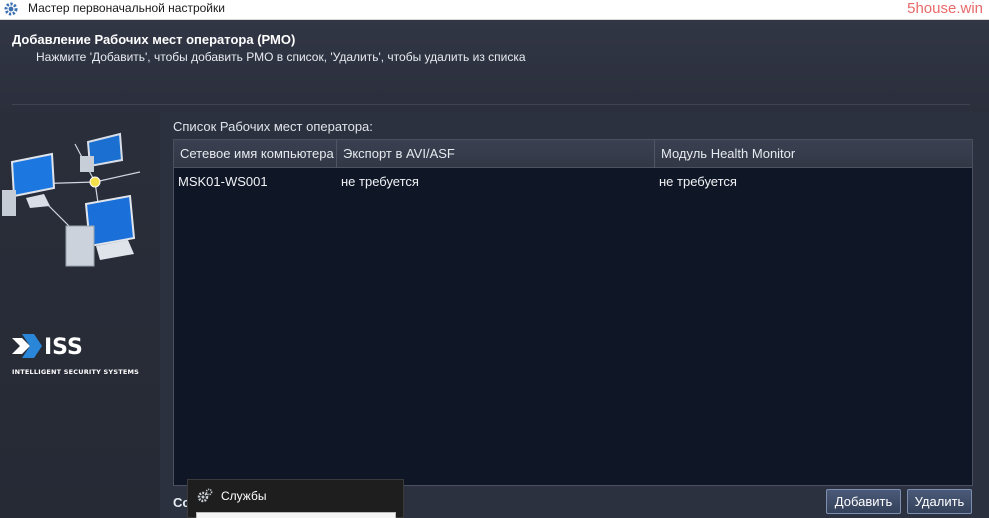 This screenshot has width=989, height=518. What do you see at coordinates (945, 8) in the screenshot?
I see `watermark: 5house.win` at bounding box center [945, 8].